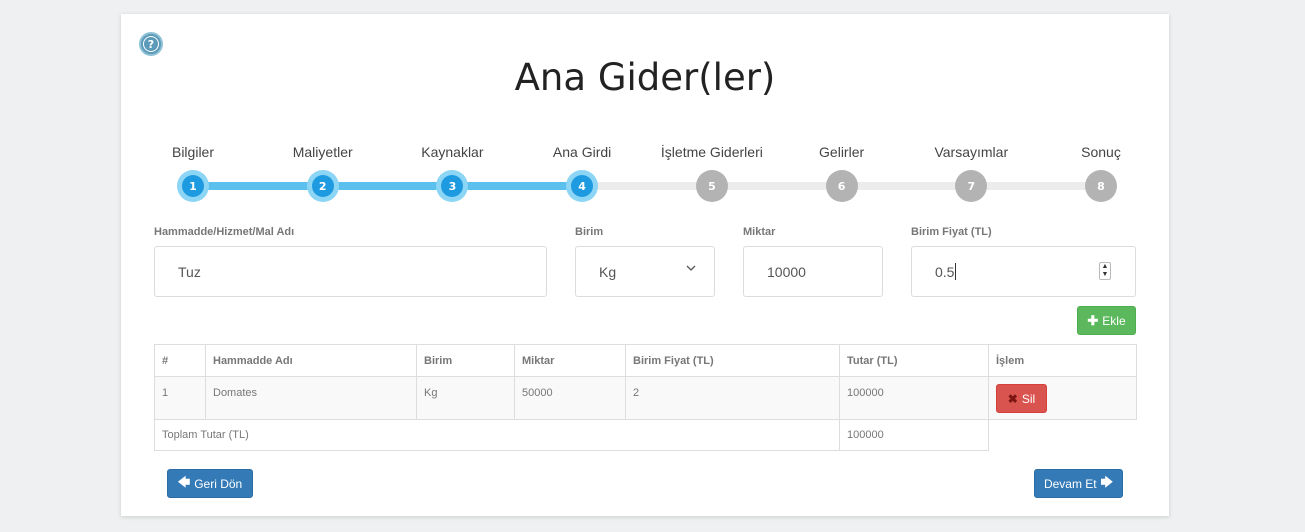 The height and width of the screenshot is (532, 1305). I want to click on plus-icon: ✚, so click(1093, 320).